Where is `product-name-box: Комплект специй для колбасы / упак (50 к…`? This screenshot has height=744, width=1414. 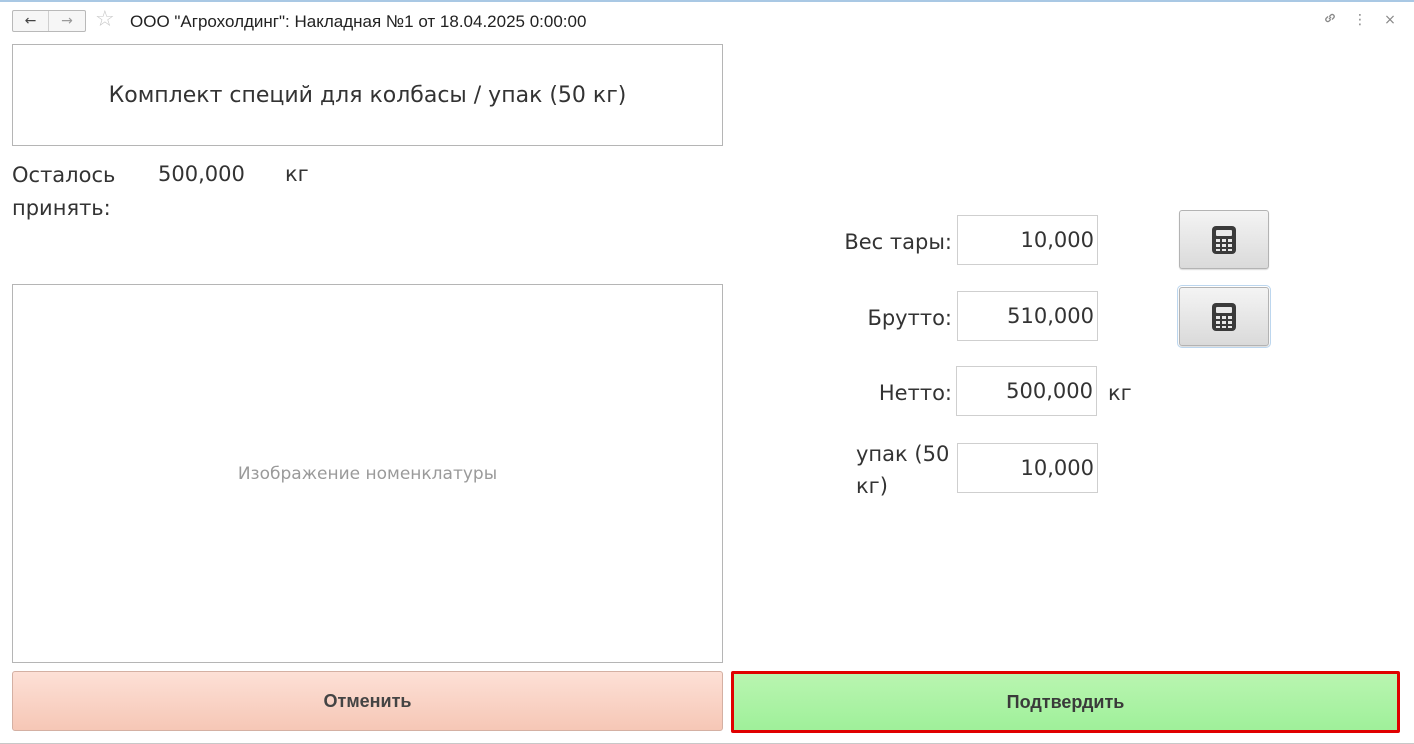 product-name-box: Комплект специй для колбасы / упак (50 к… is located at coordinates (367, 95).